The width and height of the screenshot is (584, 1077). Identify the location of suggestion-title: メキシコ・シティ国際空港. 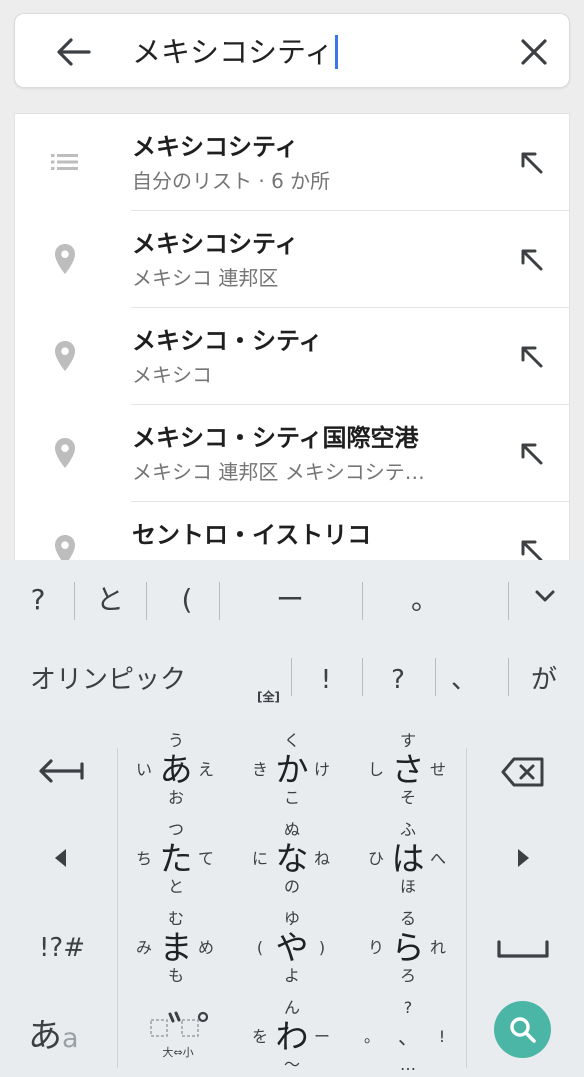
(275, 438).